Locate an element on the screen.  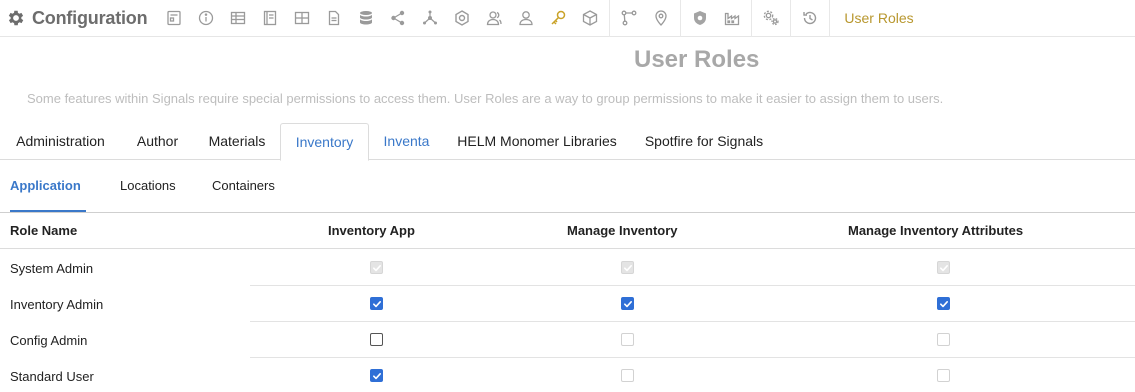
shield-icon is located at coordinates (700, 18).